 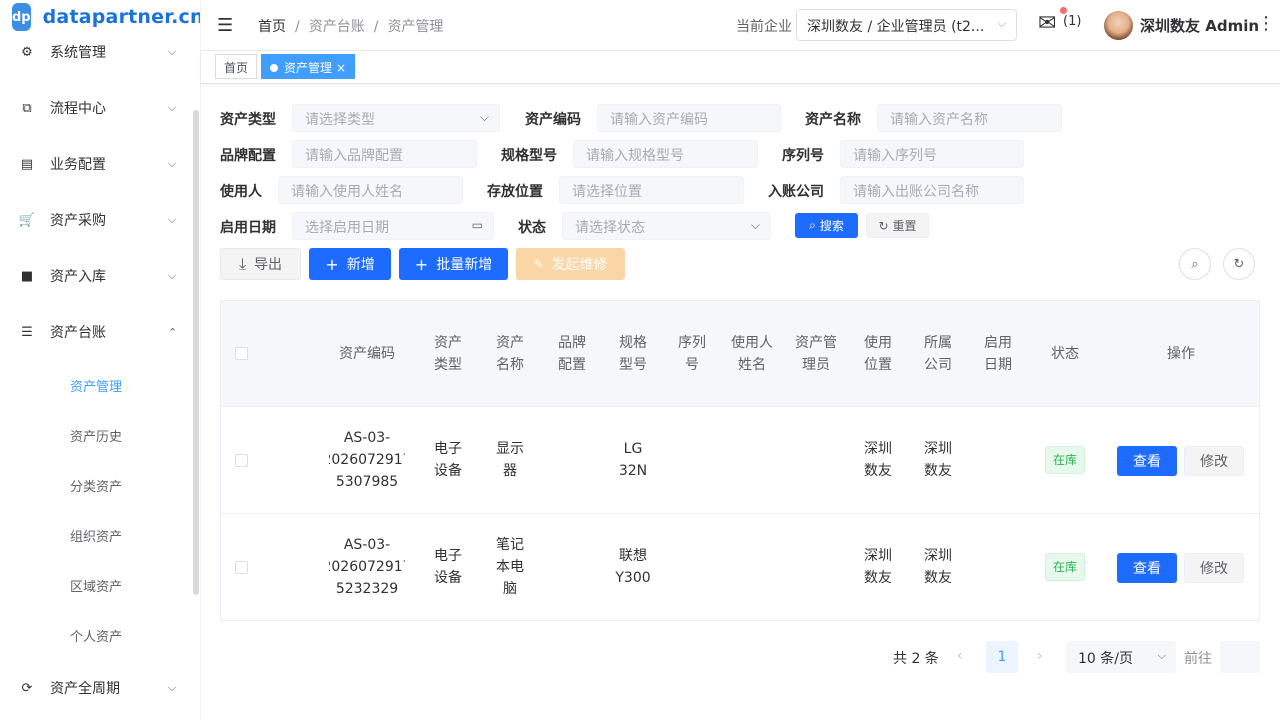 I want to click on tag-home: 首页, so click(x=236, y=66).